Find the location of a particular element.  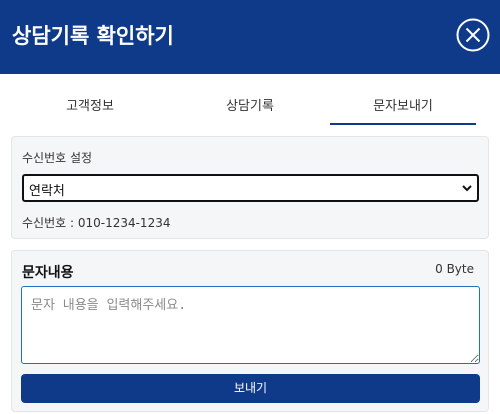

close-icon is located at coordinates (473, 35).